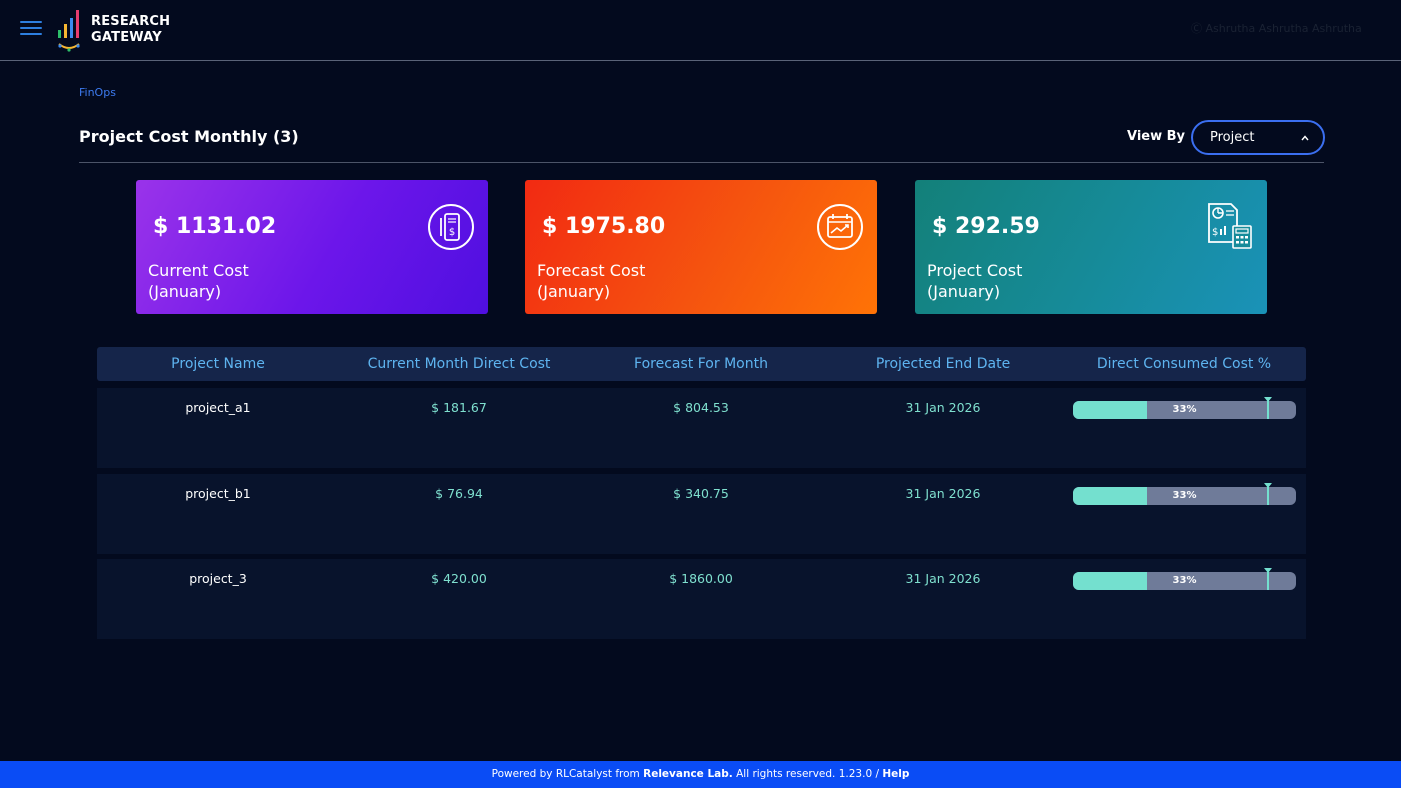  Describe the element at coordinates (215, 226) in the screenshot. I see `current-cost-amount: $ 1131.02` at that location.